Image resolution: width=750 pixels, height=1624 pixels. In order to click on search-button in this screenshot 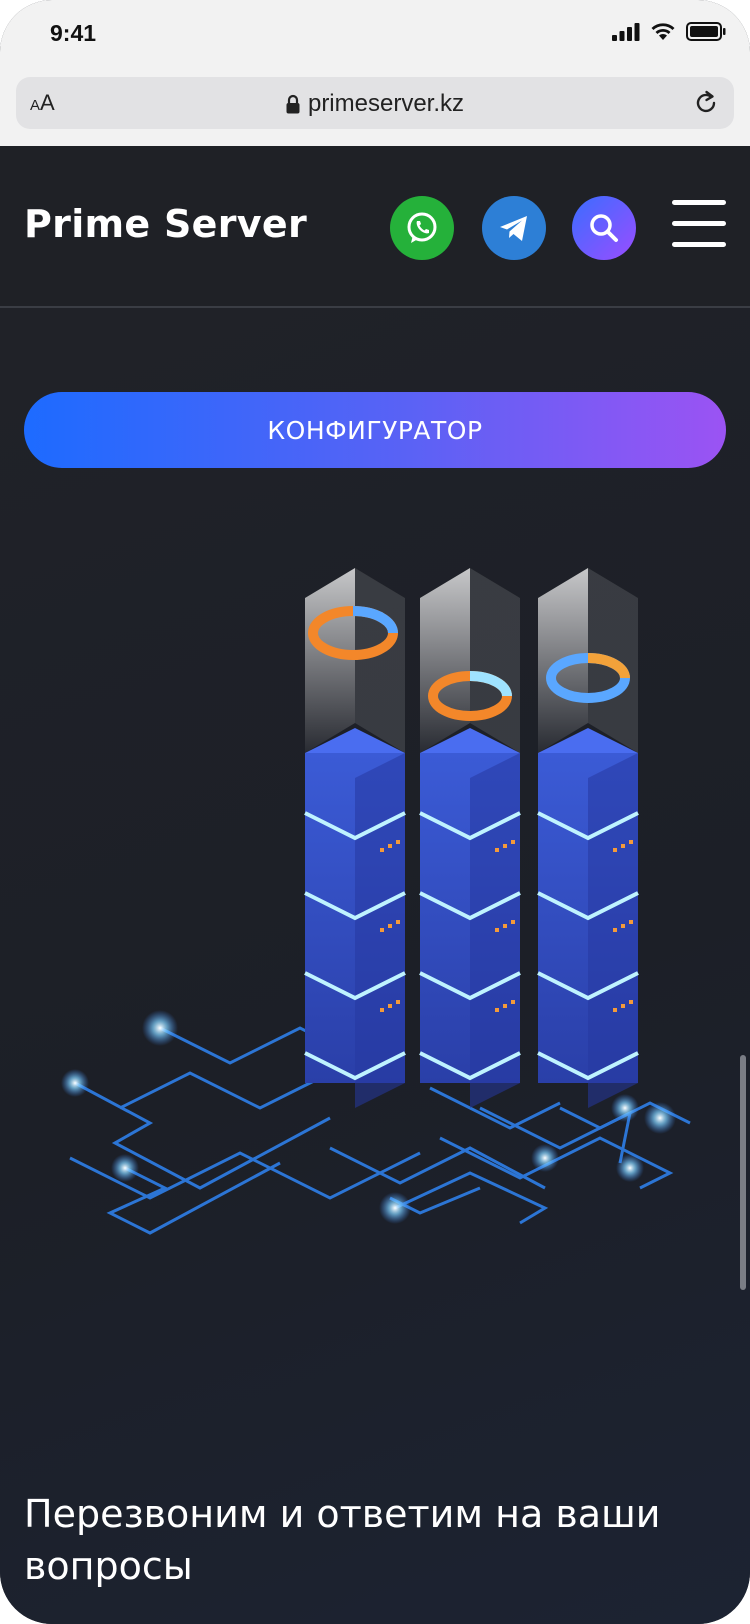, I will do `click(604, 228)`.